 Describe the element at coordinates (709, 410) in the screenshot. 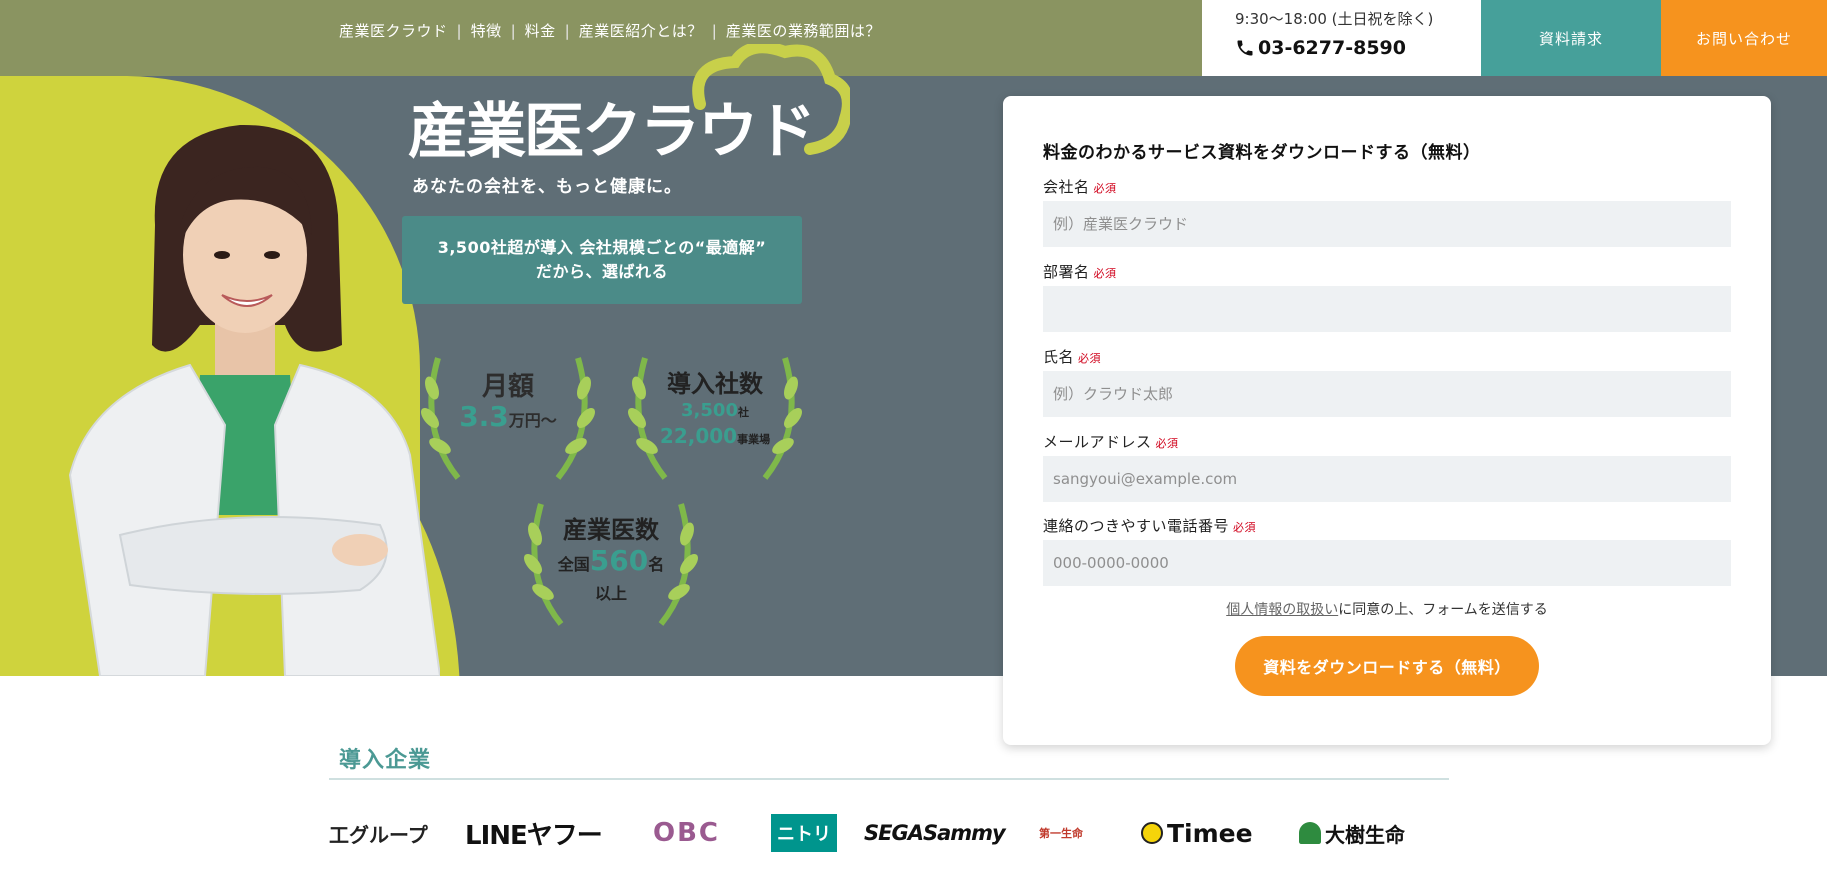

I see `companies-value: 3,500` at that location.